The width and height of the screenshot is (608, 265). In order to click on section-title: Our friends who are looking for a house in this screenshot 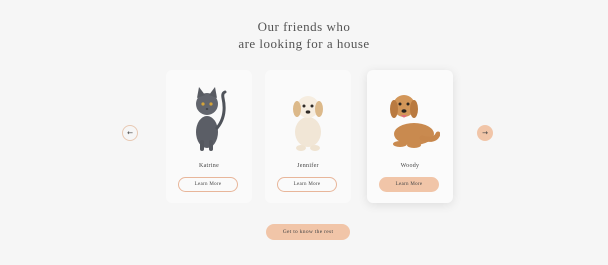, I will do `click(304, 35)`.